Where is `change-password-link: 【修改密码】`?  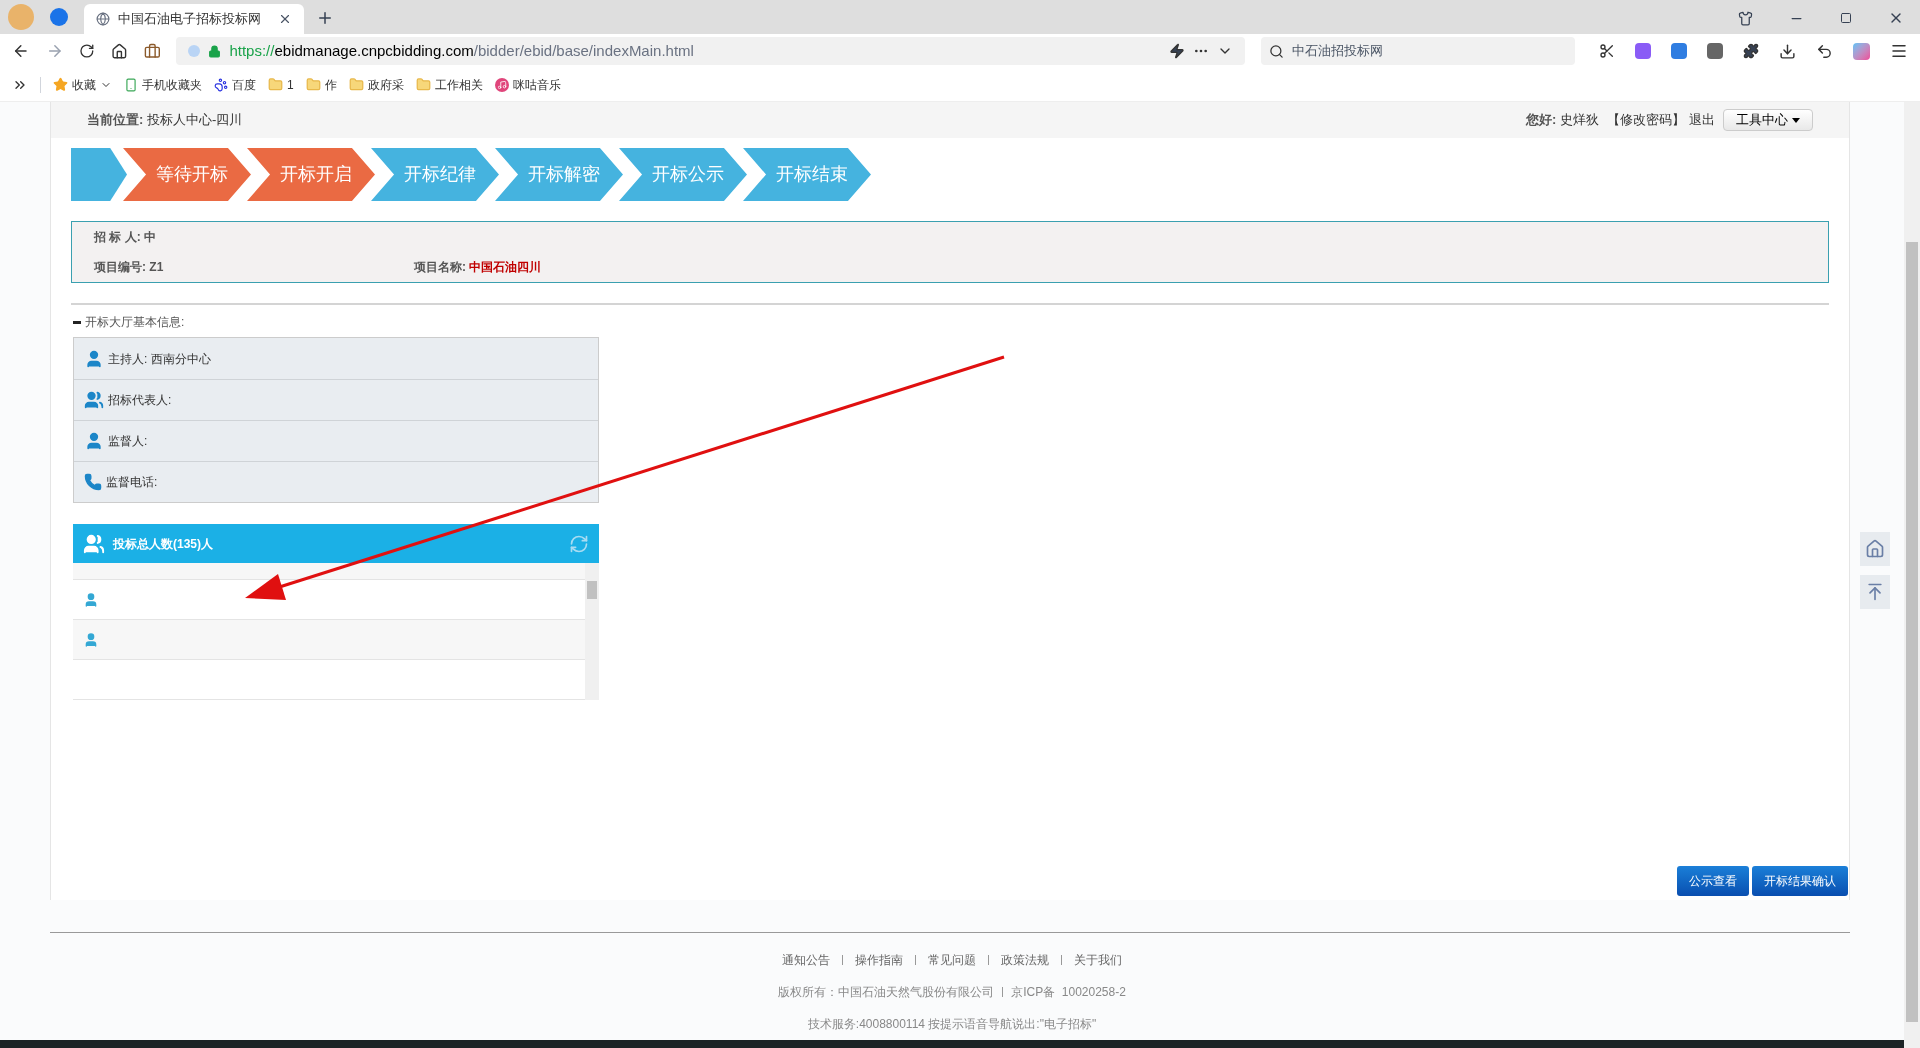
change-password-link: 【修改密码】 is located at coordinates (1646, 120).